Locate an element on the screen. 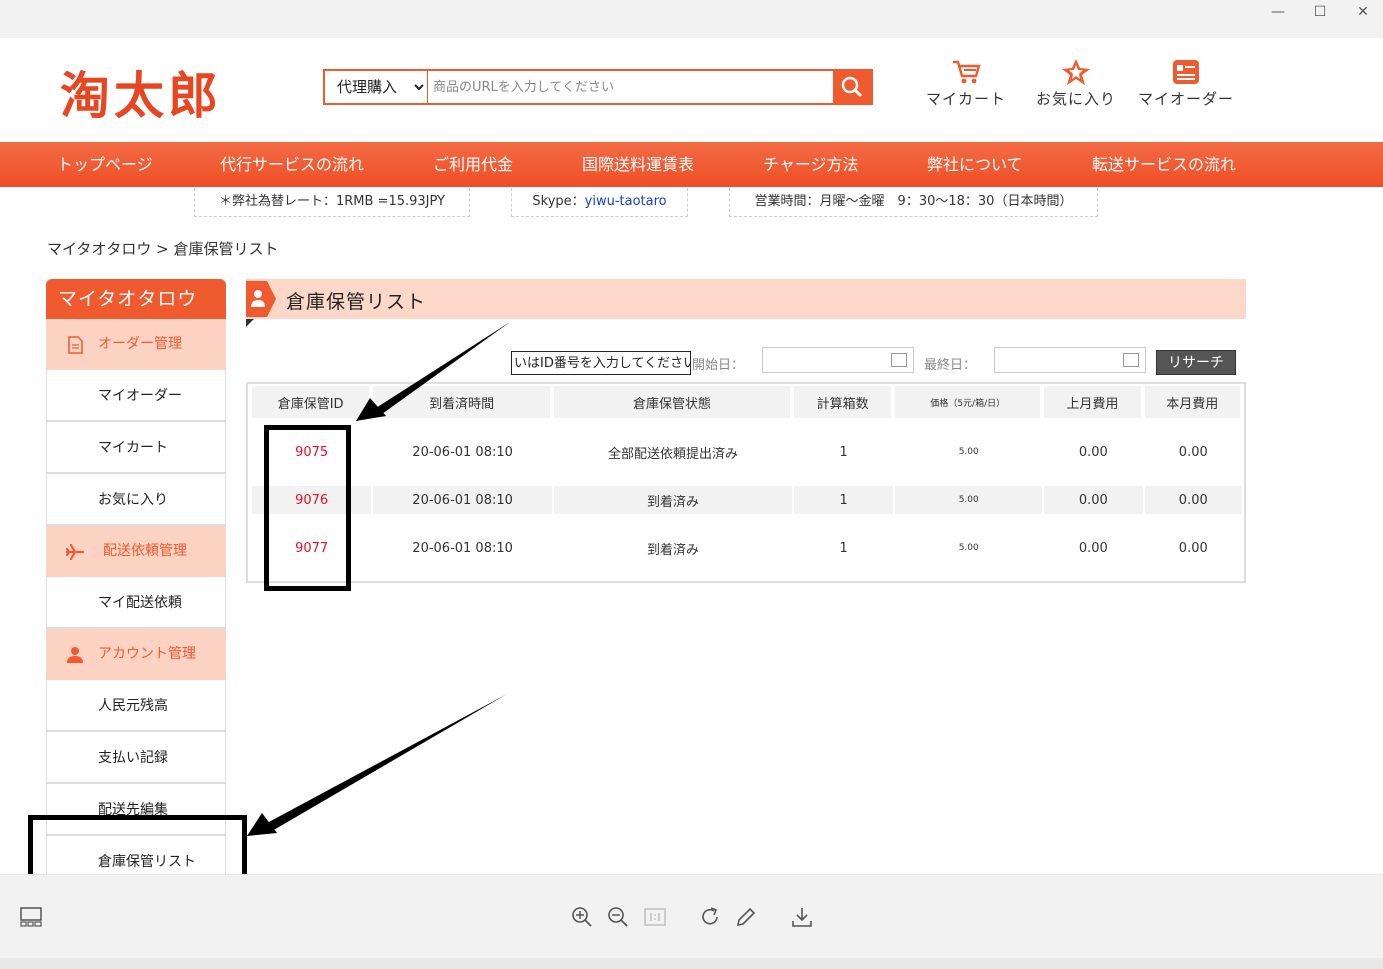 The width and height of the screenshot is (1383, 969). col-header: 倉庫保管ID is located at coordinates (312, 402).